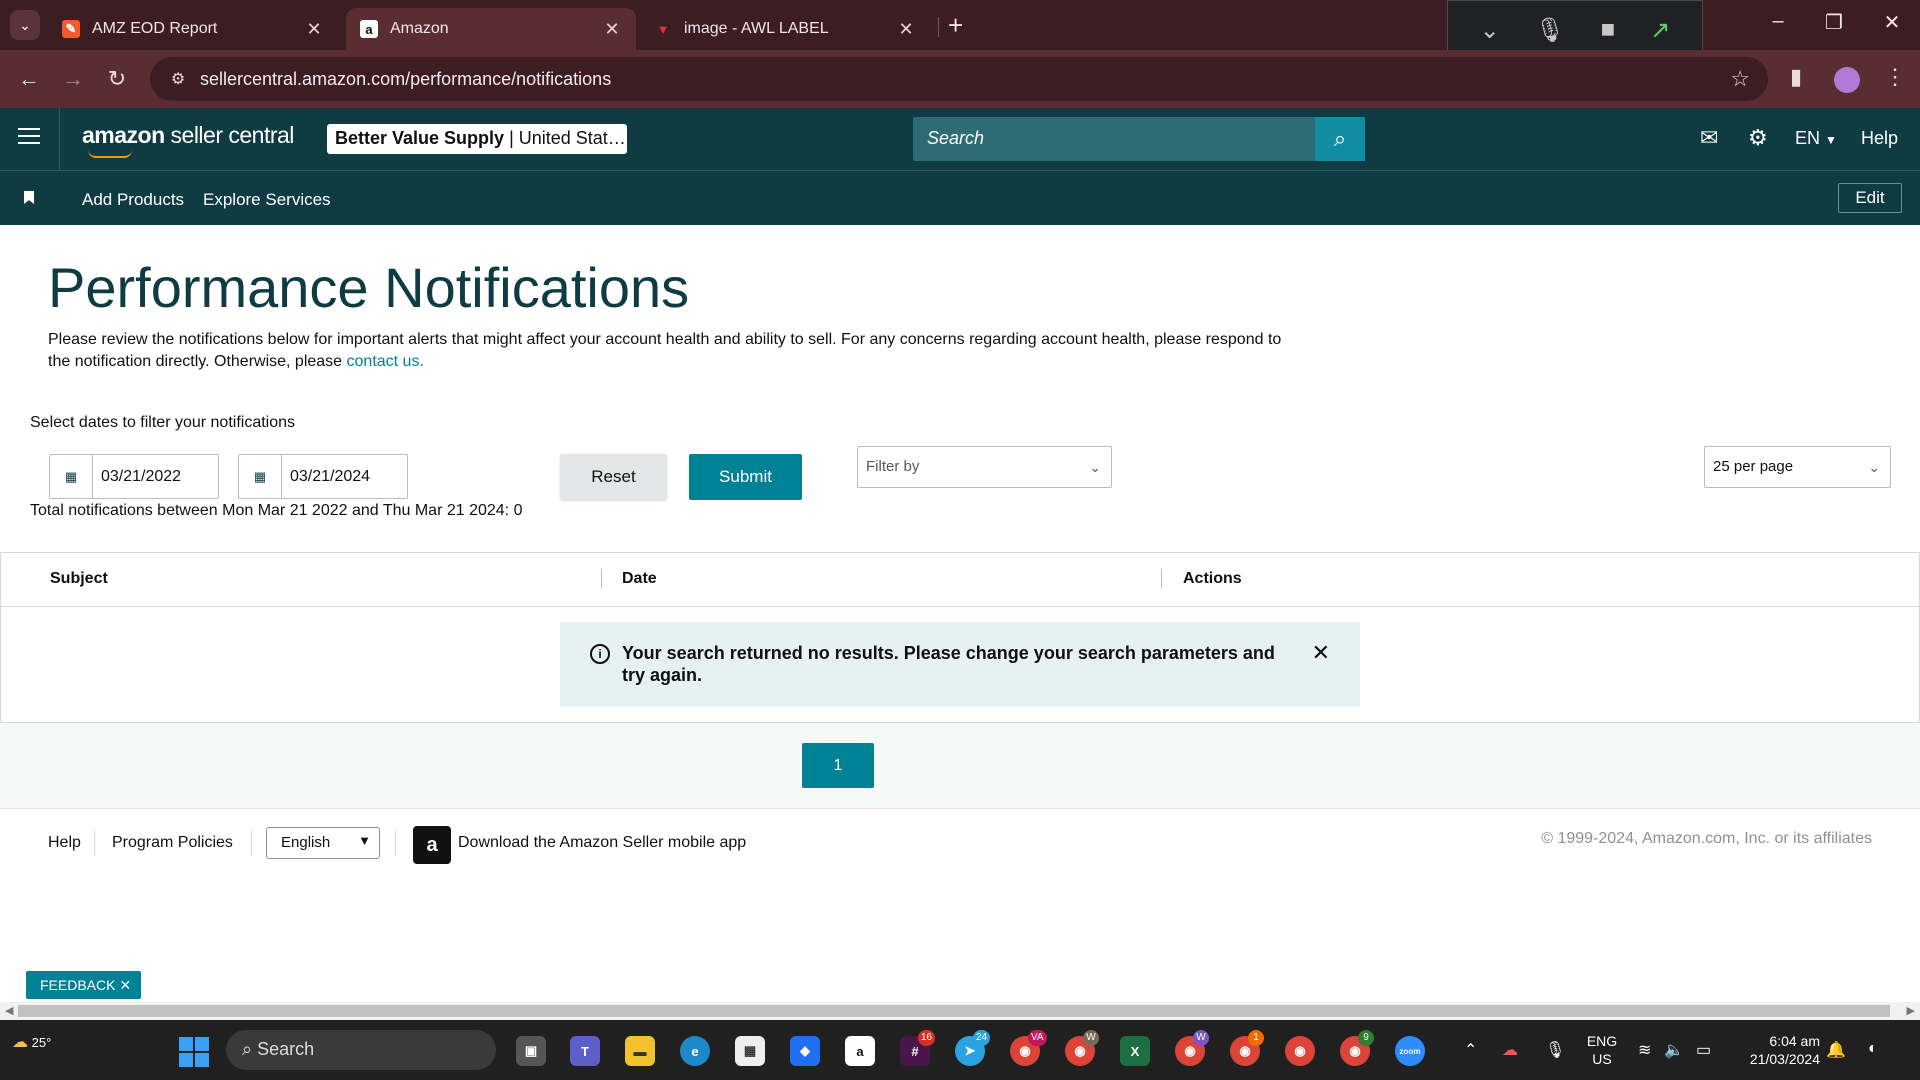 Image resolution: width=1920 pixels, height=1080 pixels. What do you see at coordinates (117, 79) in the screenshot?
I see `reload-icon: ↻` at bounding box center [117, 79].